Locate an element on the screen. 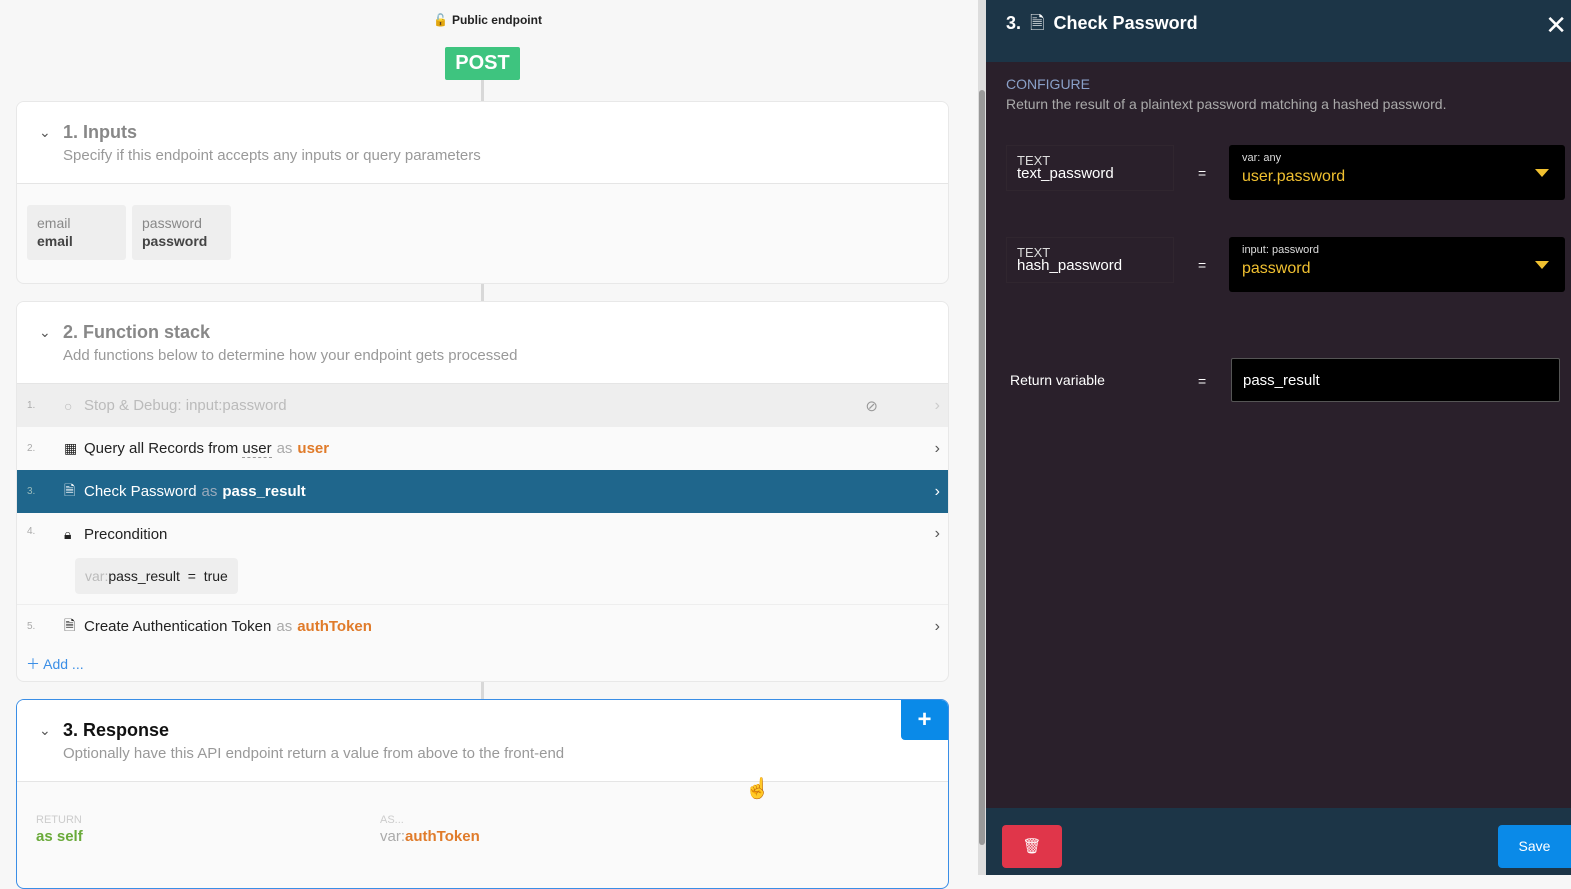  item-label: Query all Records from is located at coordinates (161, 448).